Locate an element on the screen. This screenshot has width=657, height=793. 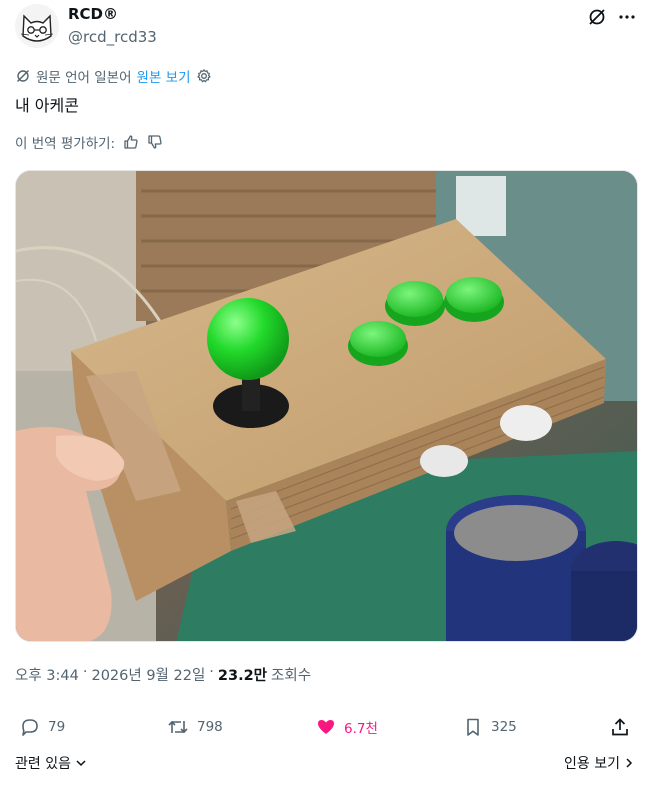
bookmark-icon is located at coordinates (473, 727).